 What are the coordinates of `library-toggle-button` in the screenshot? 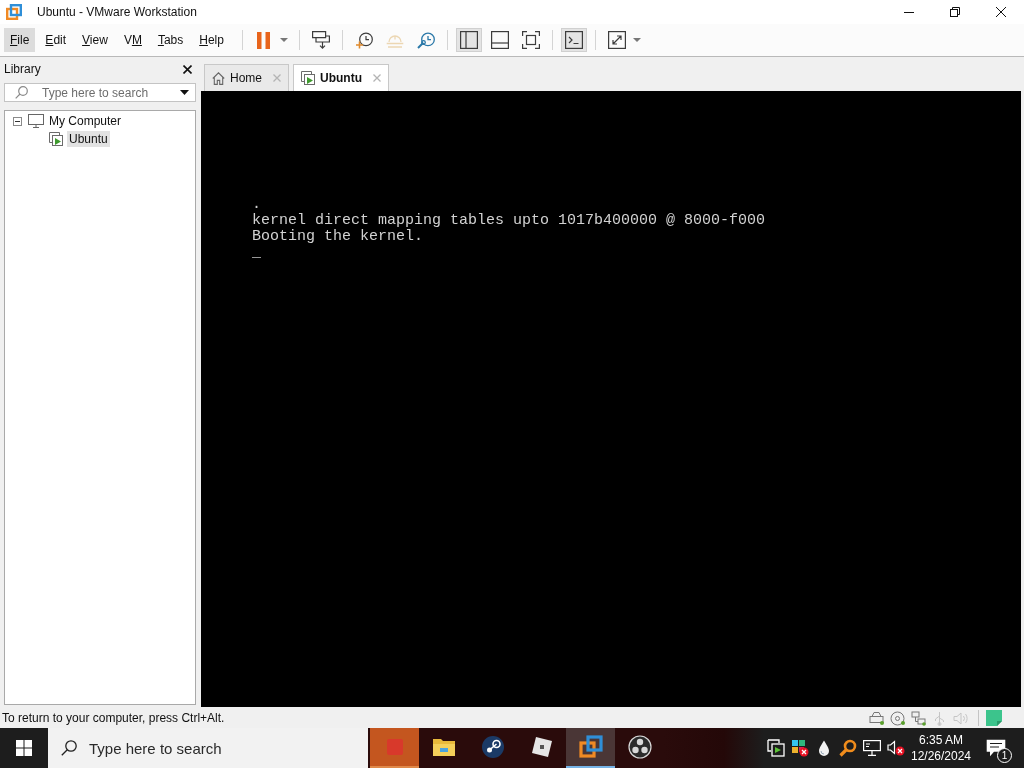 It's located at (468, 40).